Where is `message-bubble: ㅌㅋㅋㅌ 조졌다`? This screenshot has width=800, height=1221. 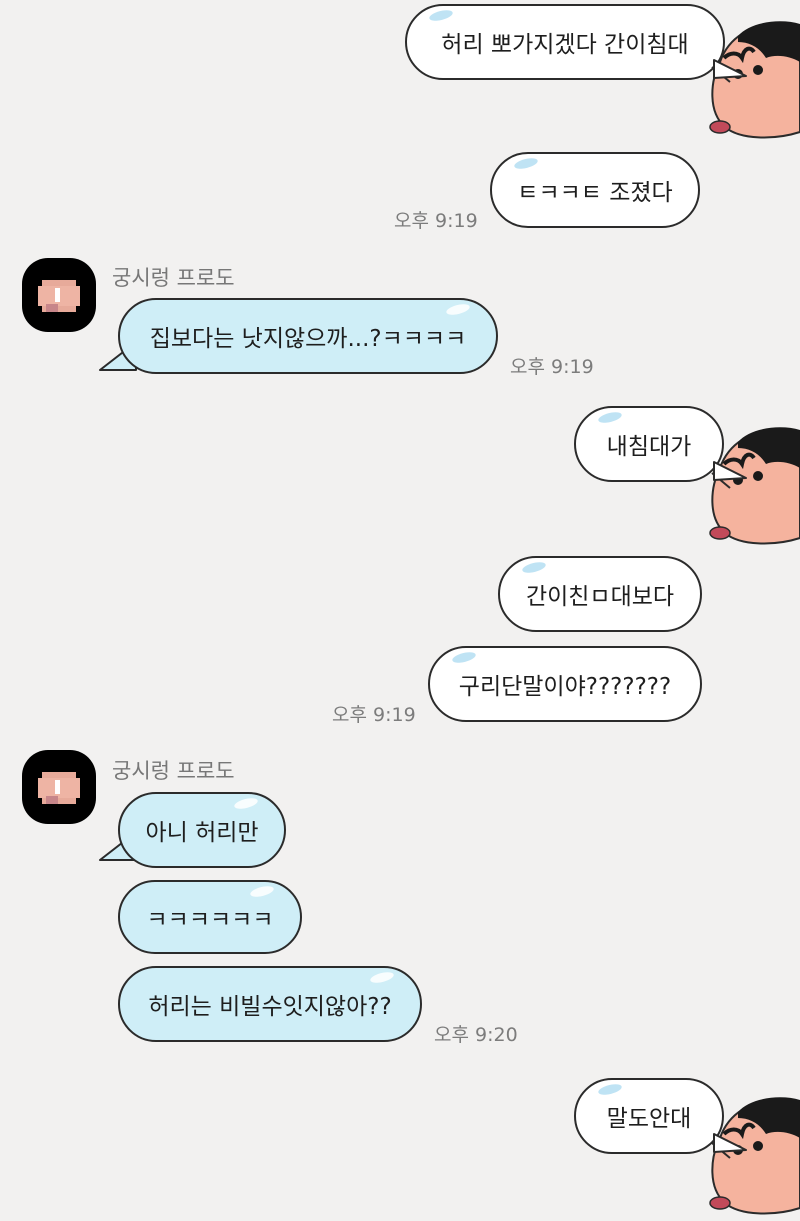 message-bubble: ㅌㅋㅋㅌ 조졌다 is located at coordinates (595, 190).